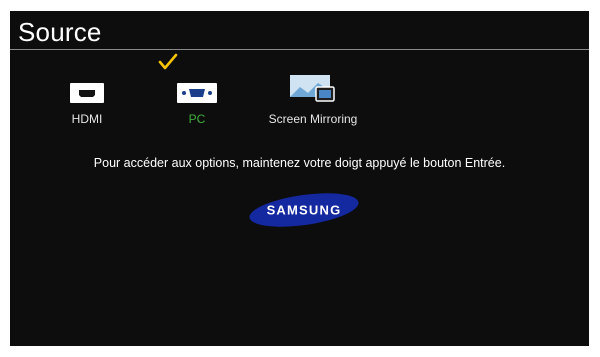 This screenshot has height=357, width=600. What do you see at coordinates (312, 88) in the screenshot?
I see `screen-mirroring-icon` at bounding box center [312, 88].